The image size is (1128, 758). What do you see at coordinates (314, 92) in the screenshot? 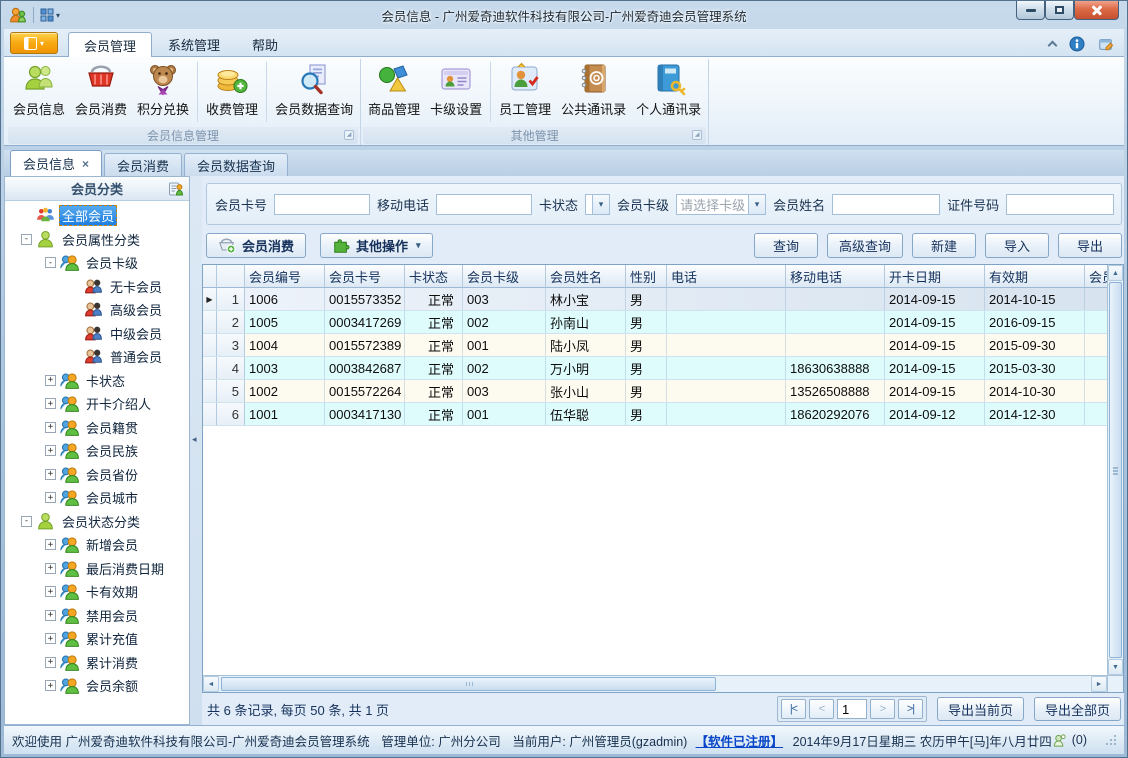
I see `member-data-query-button: 会员数据查询` at bounding box center [314, 92].